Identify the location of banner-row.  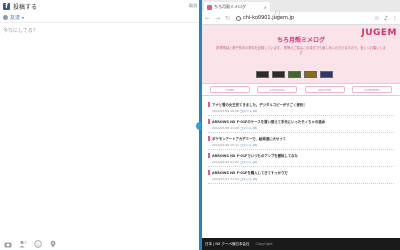
(294, 74).